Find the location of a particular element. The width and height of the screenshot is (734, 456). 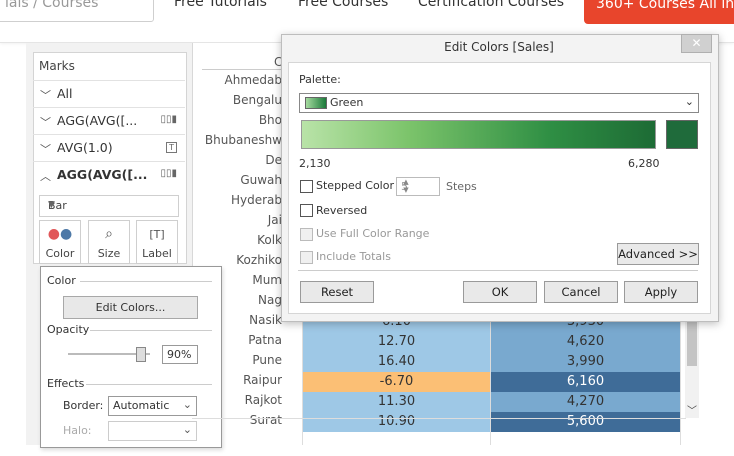

table-cell-profit: 11.30 is located at coordinates (396, 402).